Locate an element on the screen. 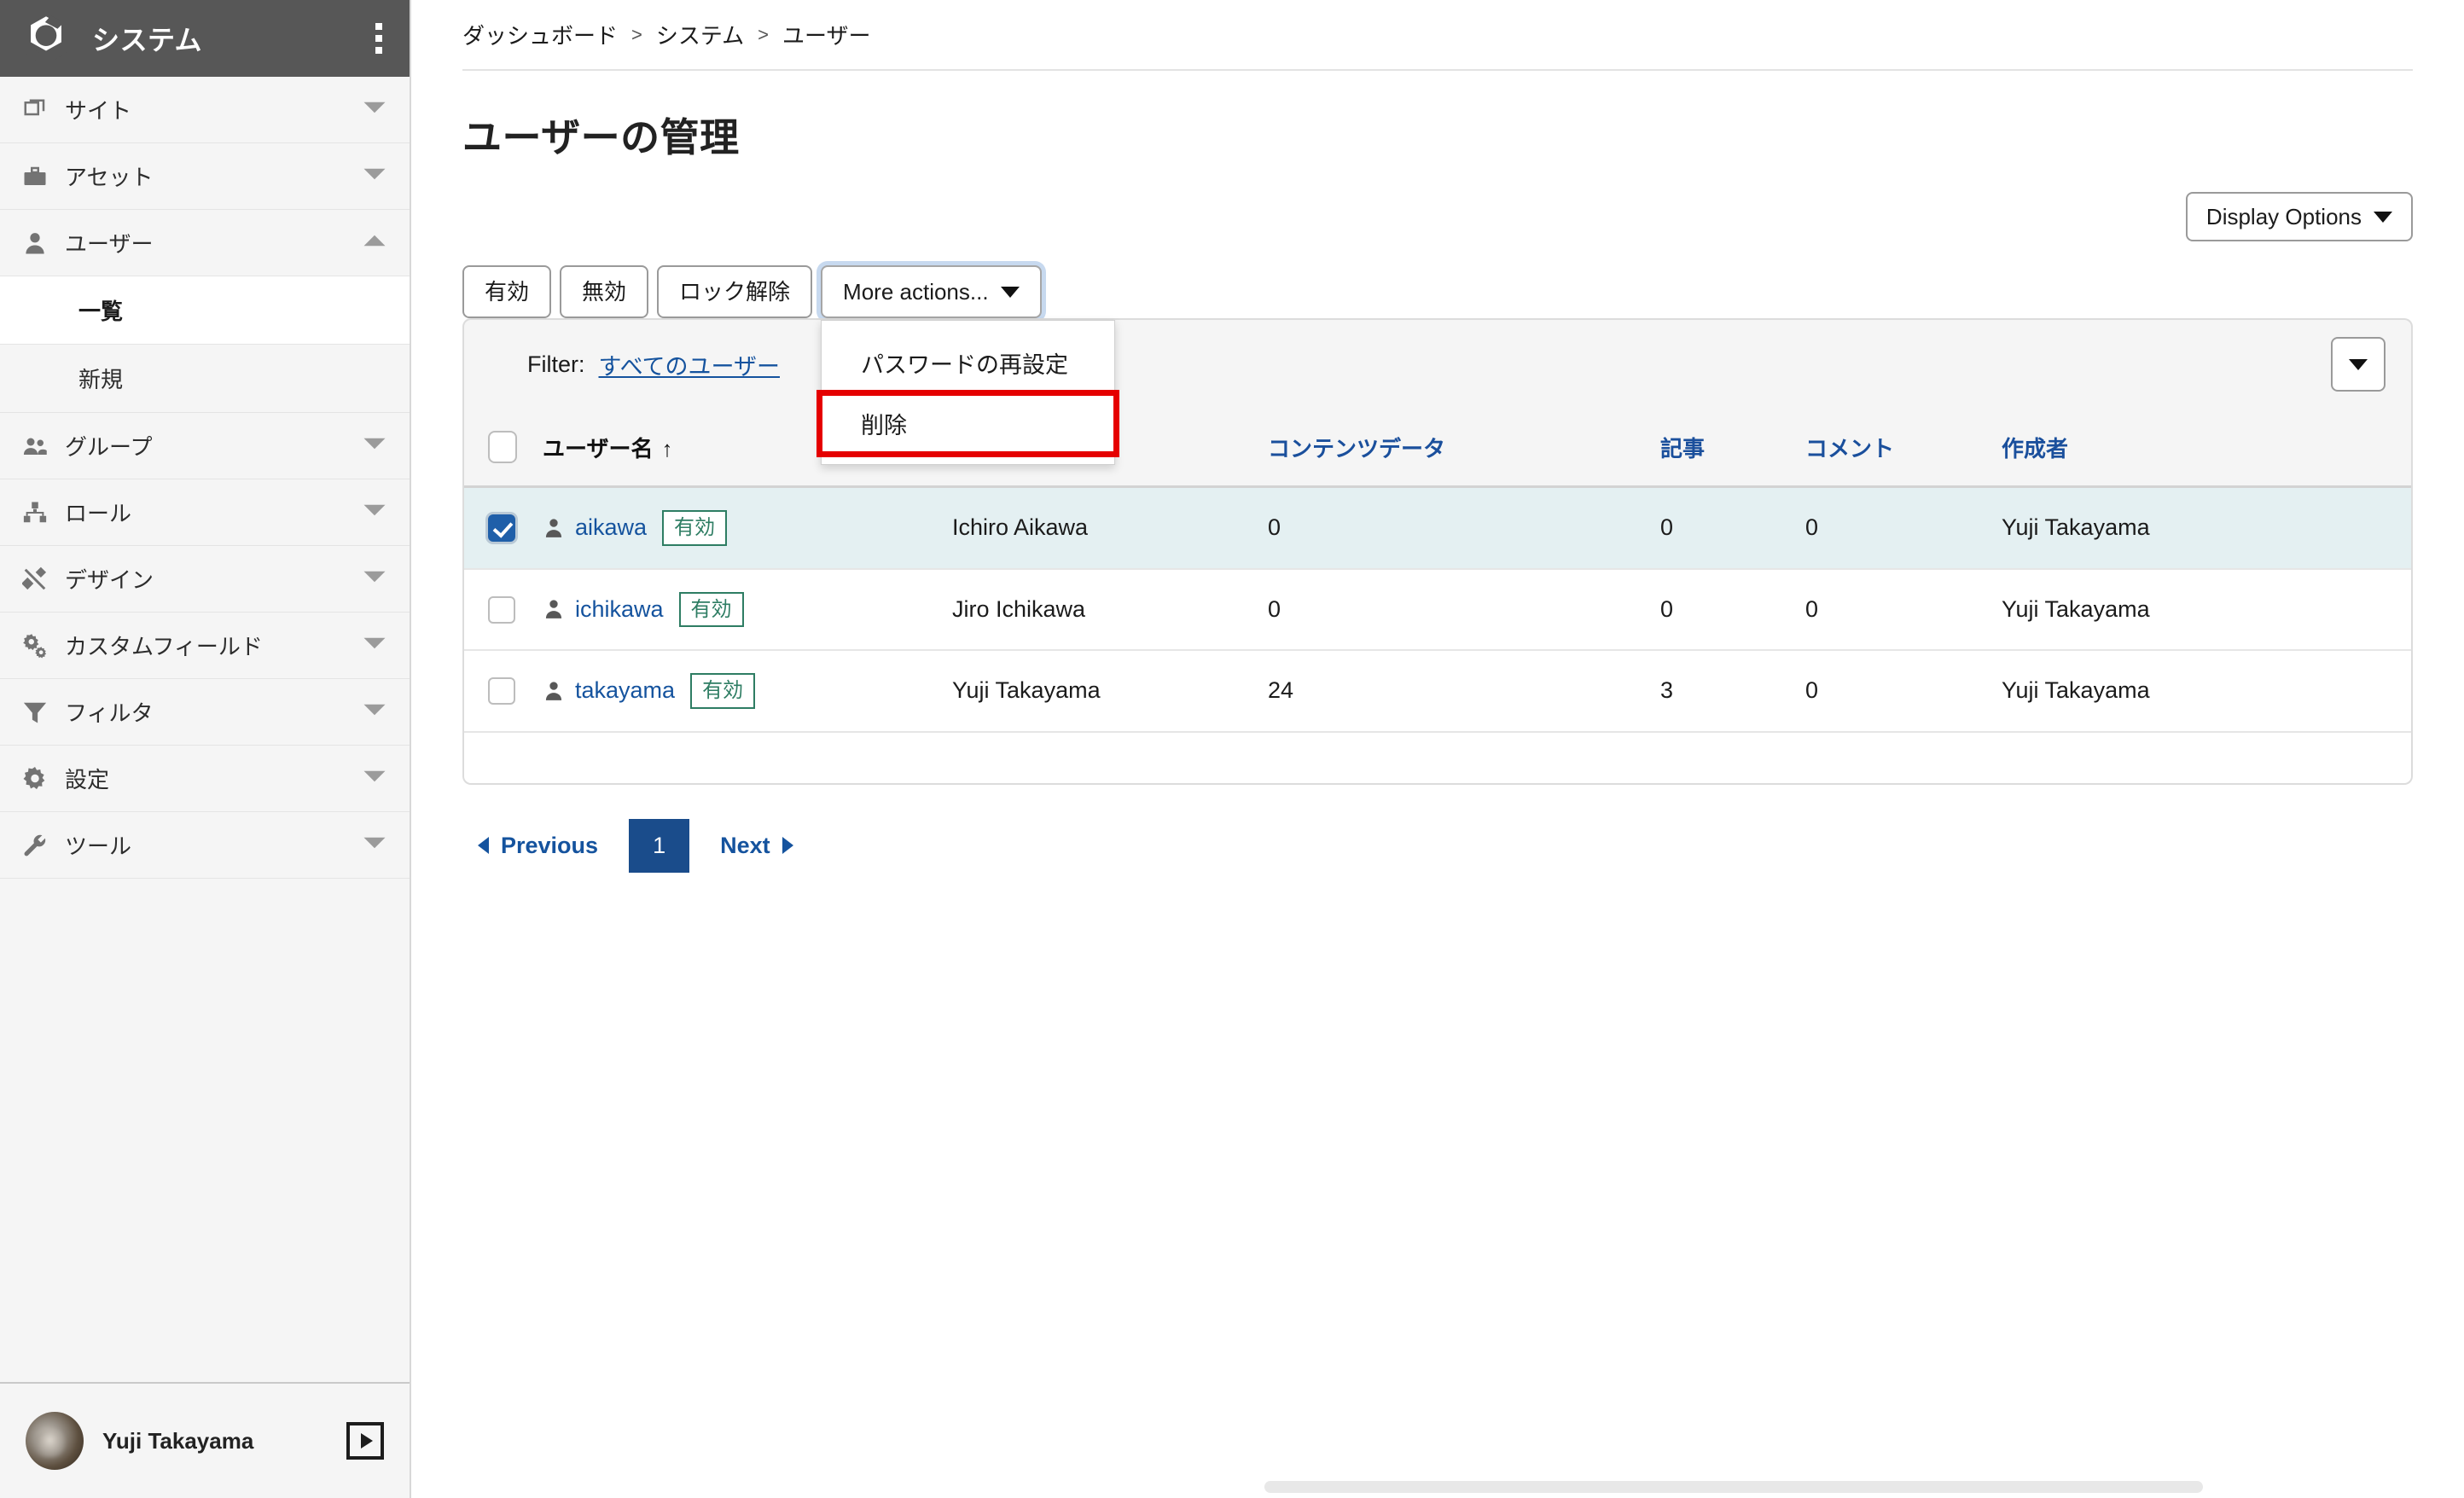 Image resolution: width=2464 pixels, height=1498 pixels. sidebar-item-sites: サイト is located at coordinates (205, 110).